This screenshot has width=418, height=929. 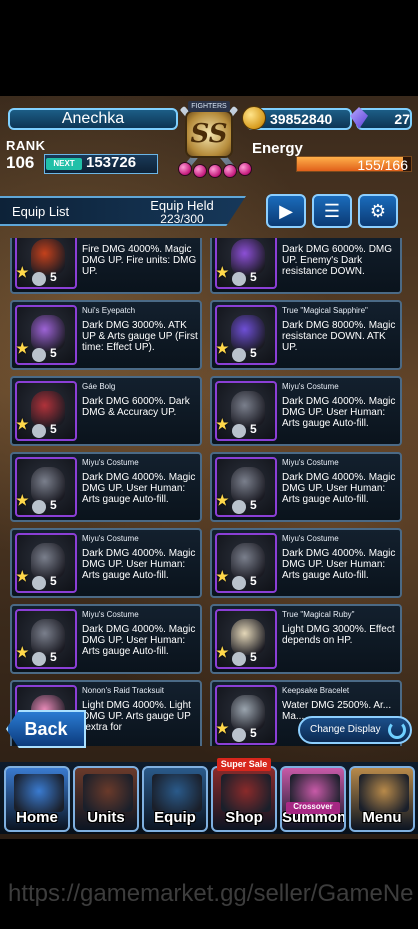 What do you see at coordinates (211, 893) in the screenshot?
I see `watermark: https://gamemarket.gg/seller/GameNe` at bounding box center [211, 893].